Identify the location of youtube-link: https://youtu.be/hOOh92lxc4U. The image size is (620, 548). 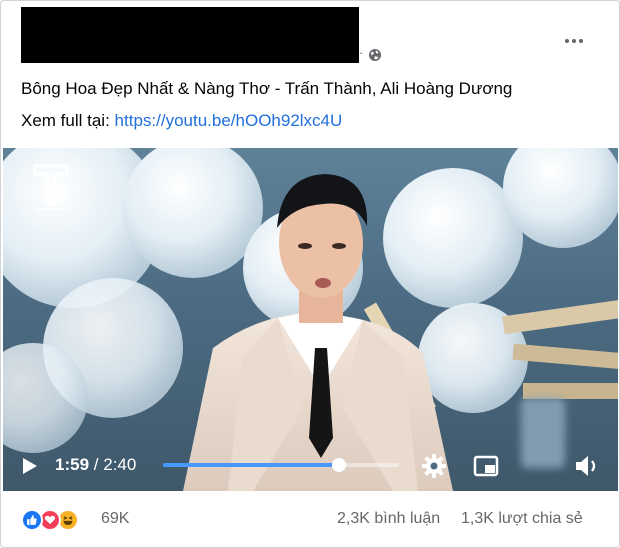
(229, 120).